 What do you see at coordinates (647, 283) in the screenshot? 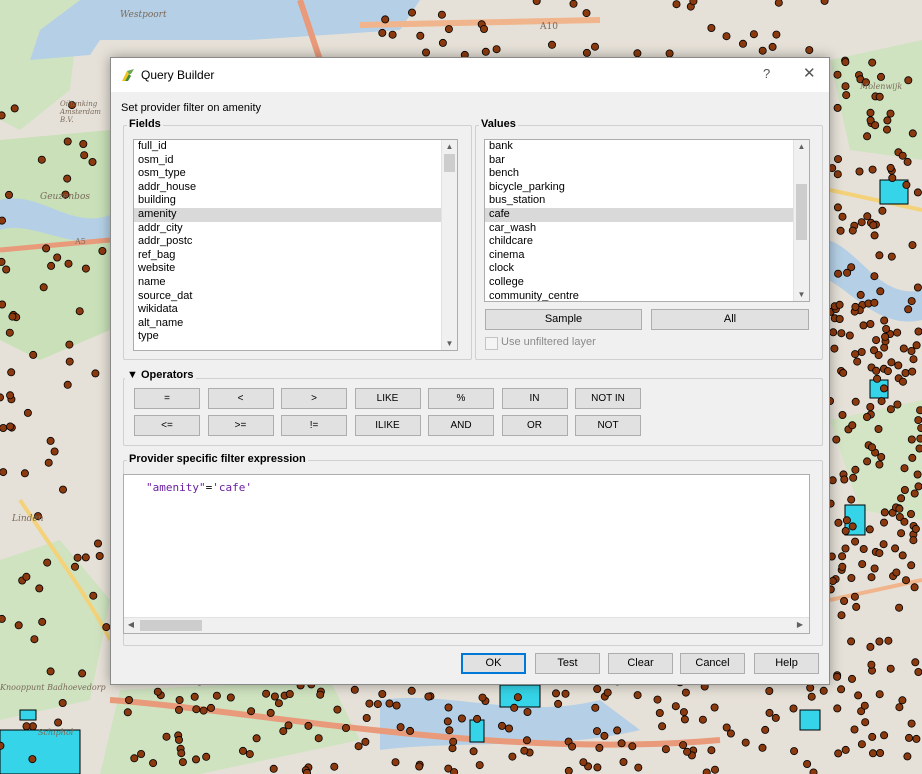
I see `list-item: college` at bounding box center [647, 283].